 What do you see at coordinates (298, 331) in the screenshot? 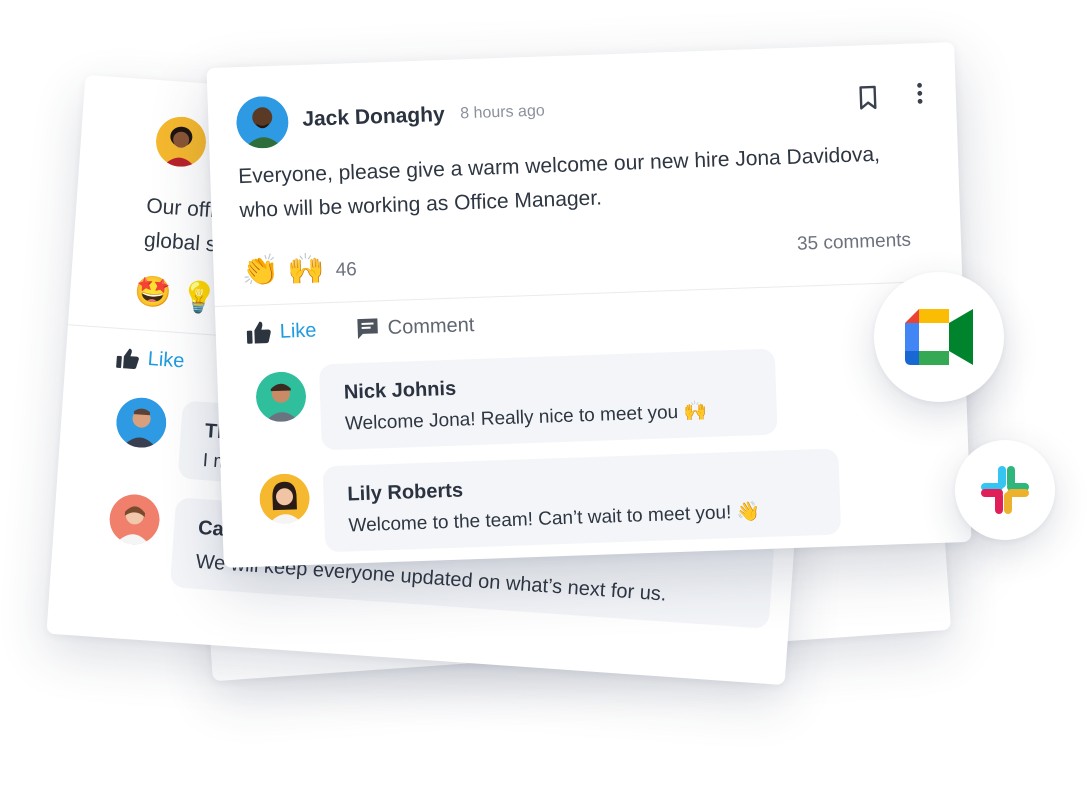
I see `front-post-like-label: Like` at bounding box center [298, 331].